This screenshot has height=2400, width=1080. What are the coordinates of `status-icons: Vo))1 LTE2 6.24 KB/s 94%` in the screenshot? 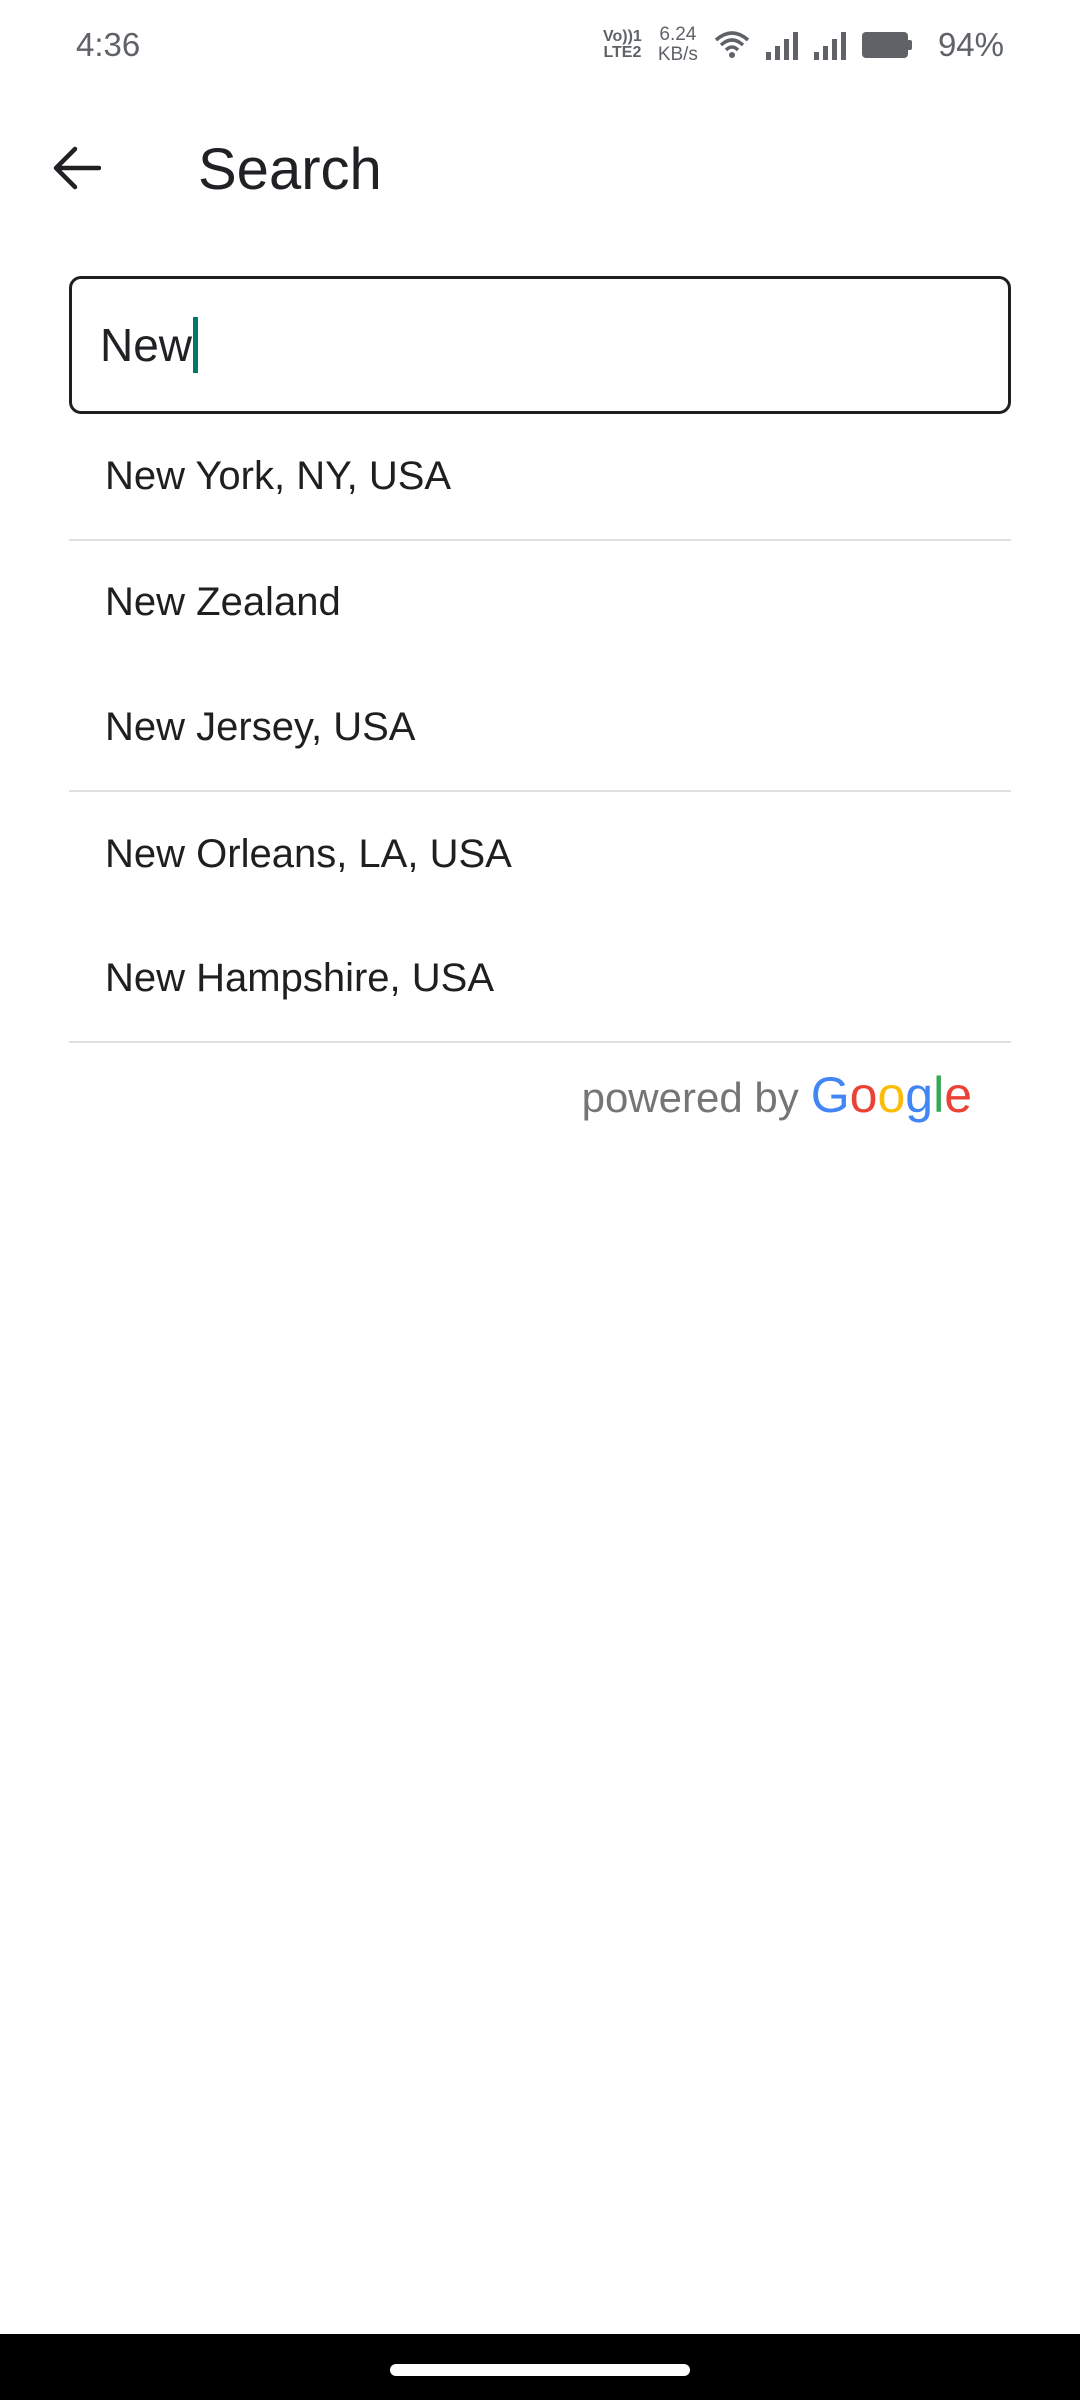 It's located at (803, 45).